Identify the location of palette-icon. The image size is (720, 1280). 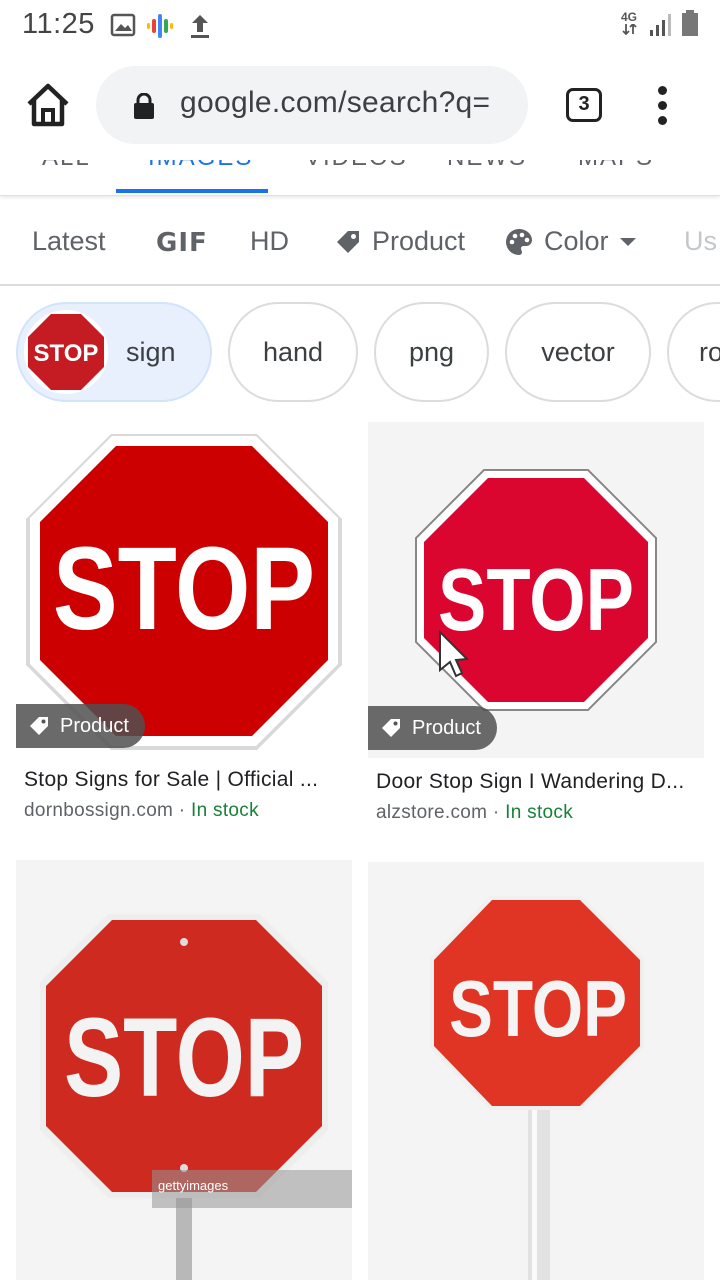
(519, 241).